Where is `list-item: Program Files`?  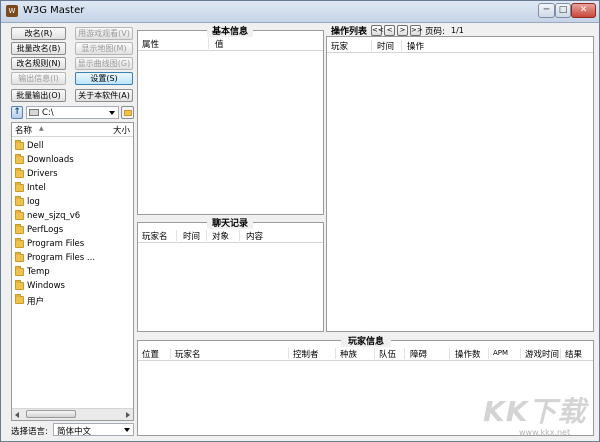
list-item: Program Files is located at coordinates (72, 244).